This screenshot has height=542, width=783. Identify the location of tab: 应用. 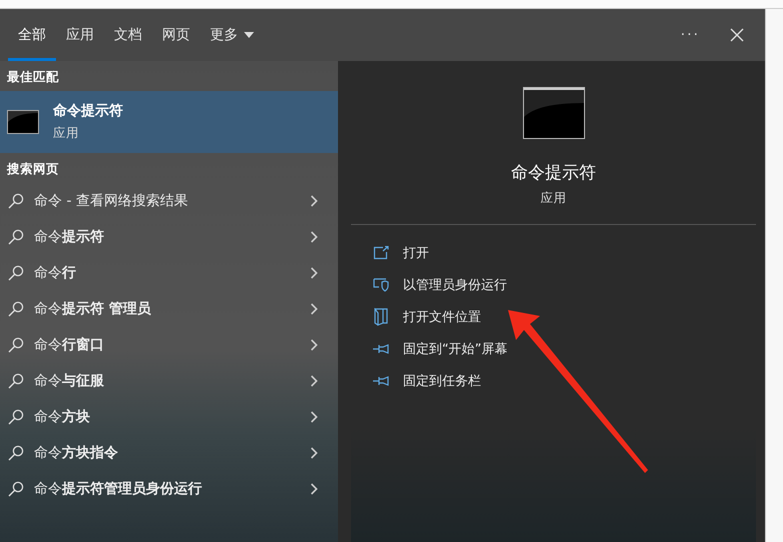
(80, 35).